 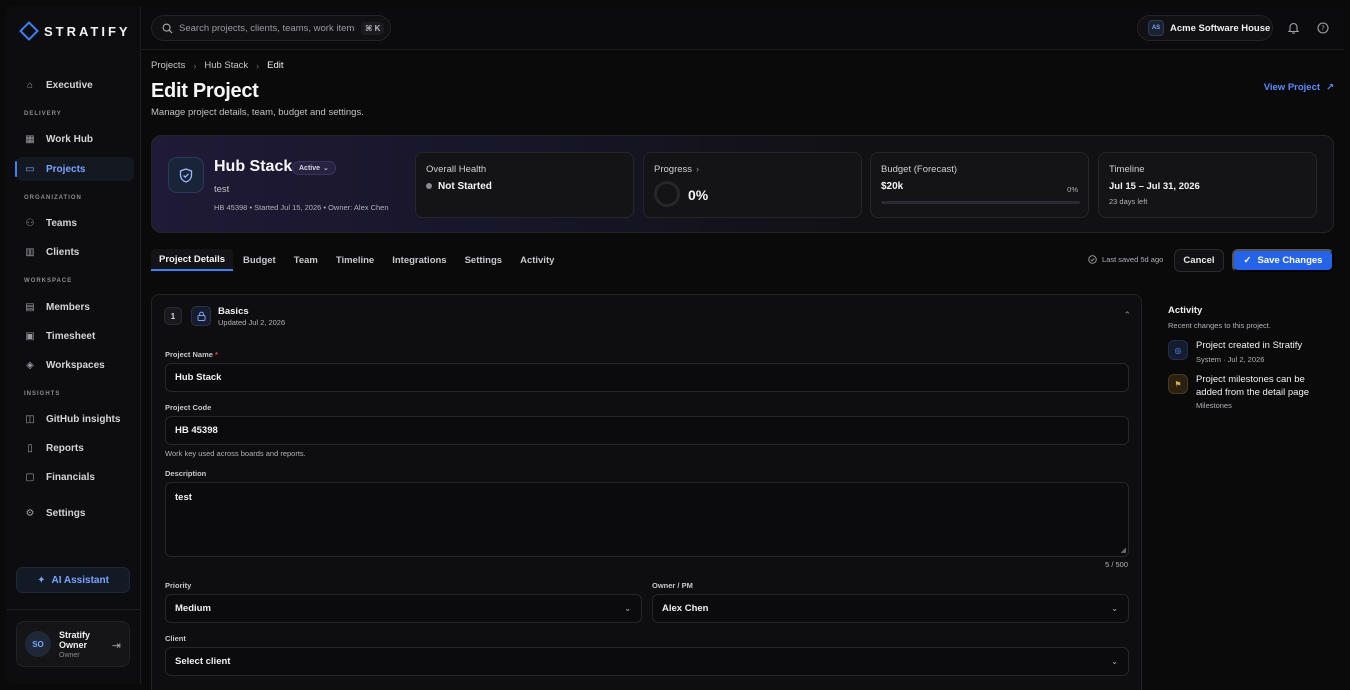 I want to click on org-badge: AS, so click(x=1156, y=28).